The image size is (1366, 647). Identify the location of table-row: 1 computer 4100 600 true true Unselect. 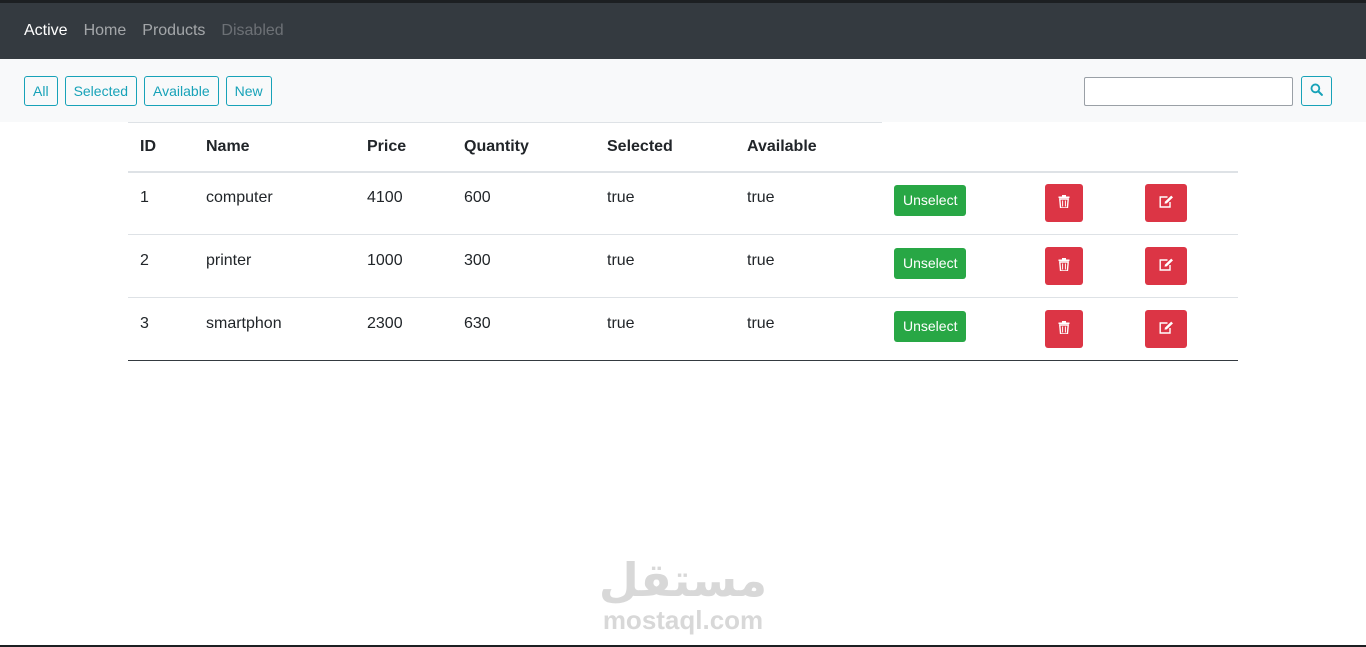
(683, 203).